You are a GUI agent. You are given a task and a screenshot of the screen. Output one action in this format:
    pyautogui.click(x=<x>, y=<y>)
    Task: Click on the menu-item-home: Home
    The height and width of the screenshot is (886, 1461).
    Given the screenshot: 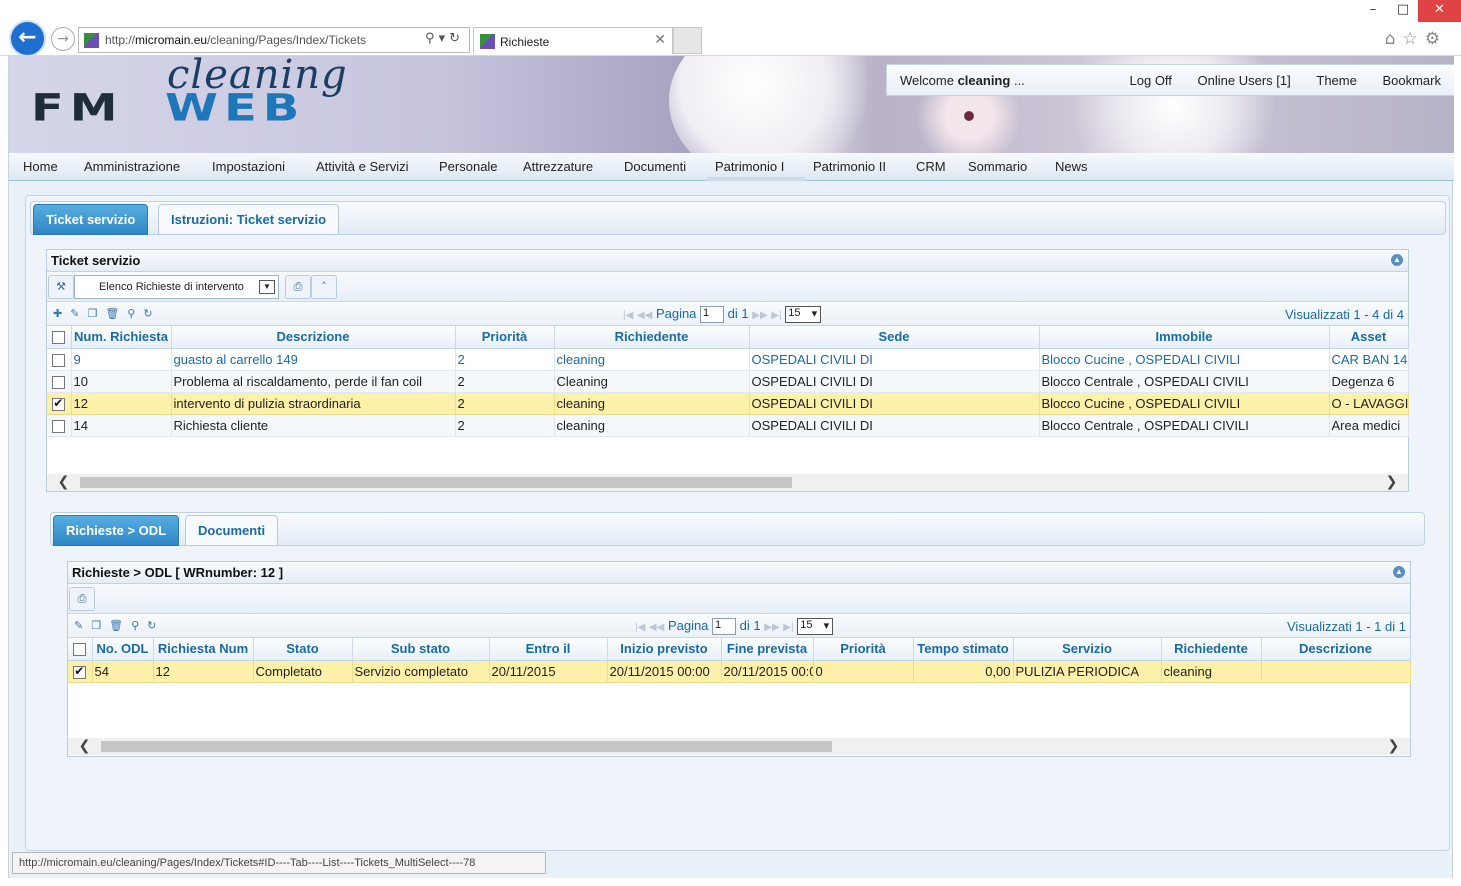 What is the action you would take?
    pyautogui.click(x=40, y=166)
    